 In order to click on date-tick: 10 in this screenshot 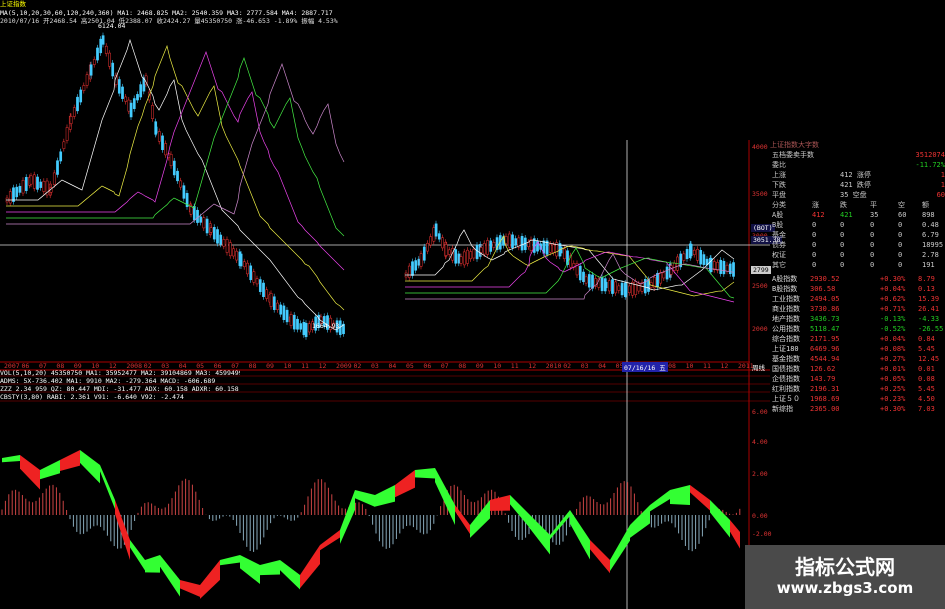, I will do `click(287, 366)`.